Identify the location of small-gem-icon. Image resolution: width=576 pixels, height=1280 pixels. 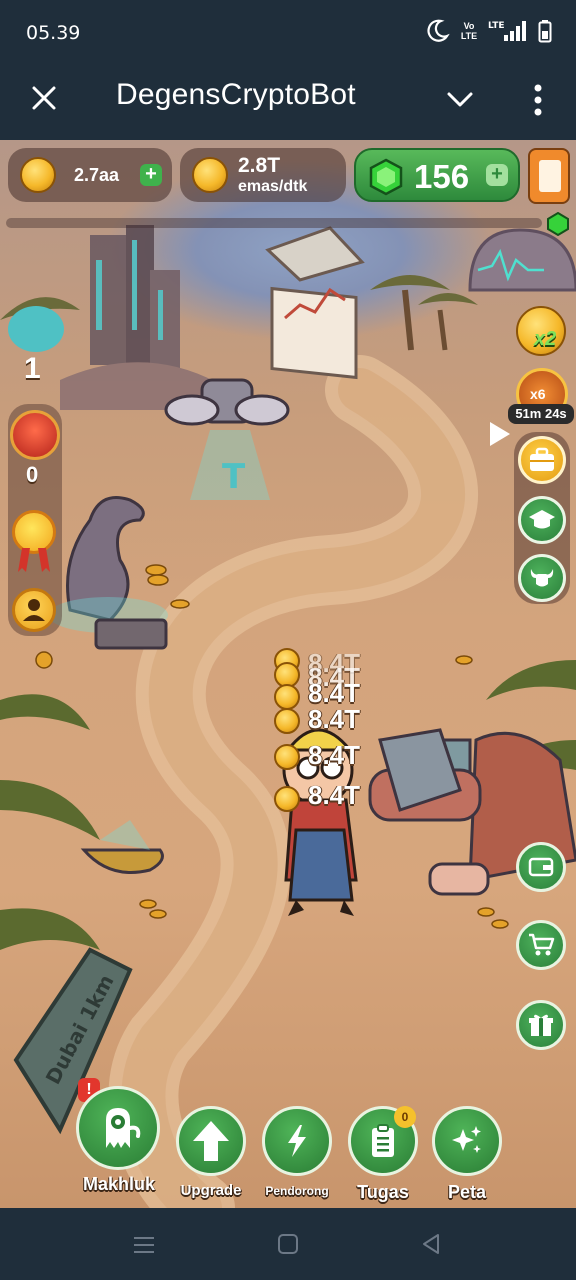
(558, 224).